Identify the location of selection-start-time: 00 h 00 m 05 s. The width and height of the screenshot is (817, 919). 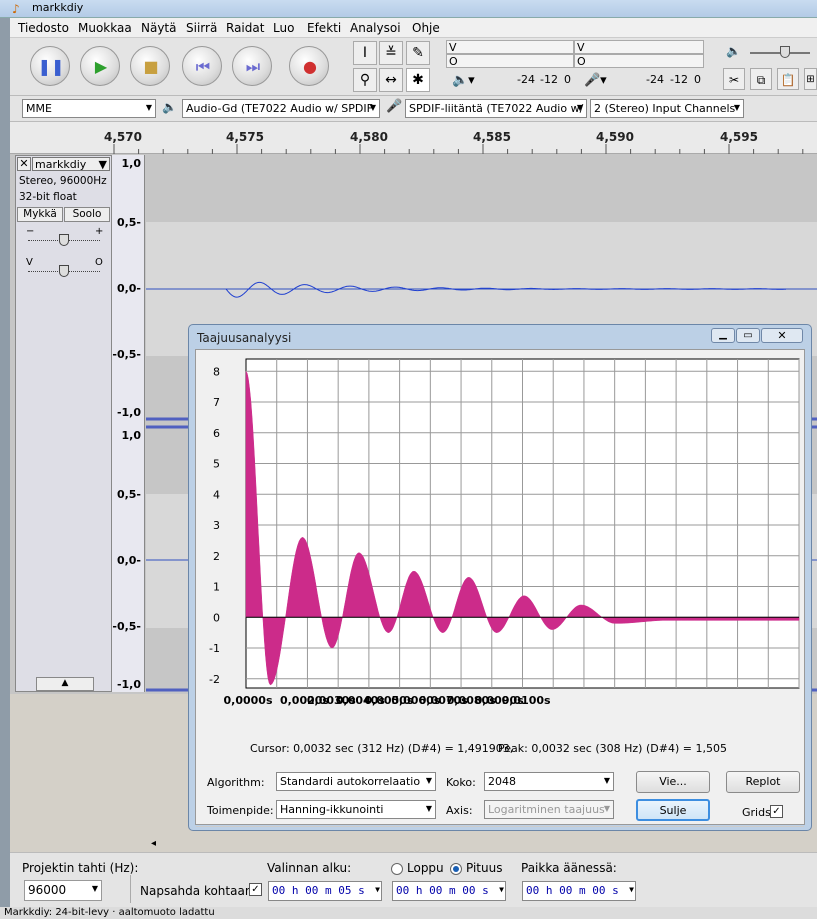
(325, 891).